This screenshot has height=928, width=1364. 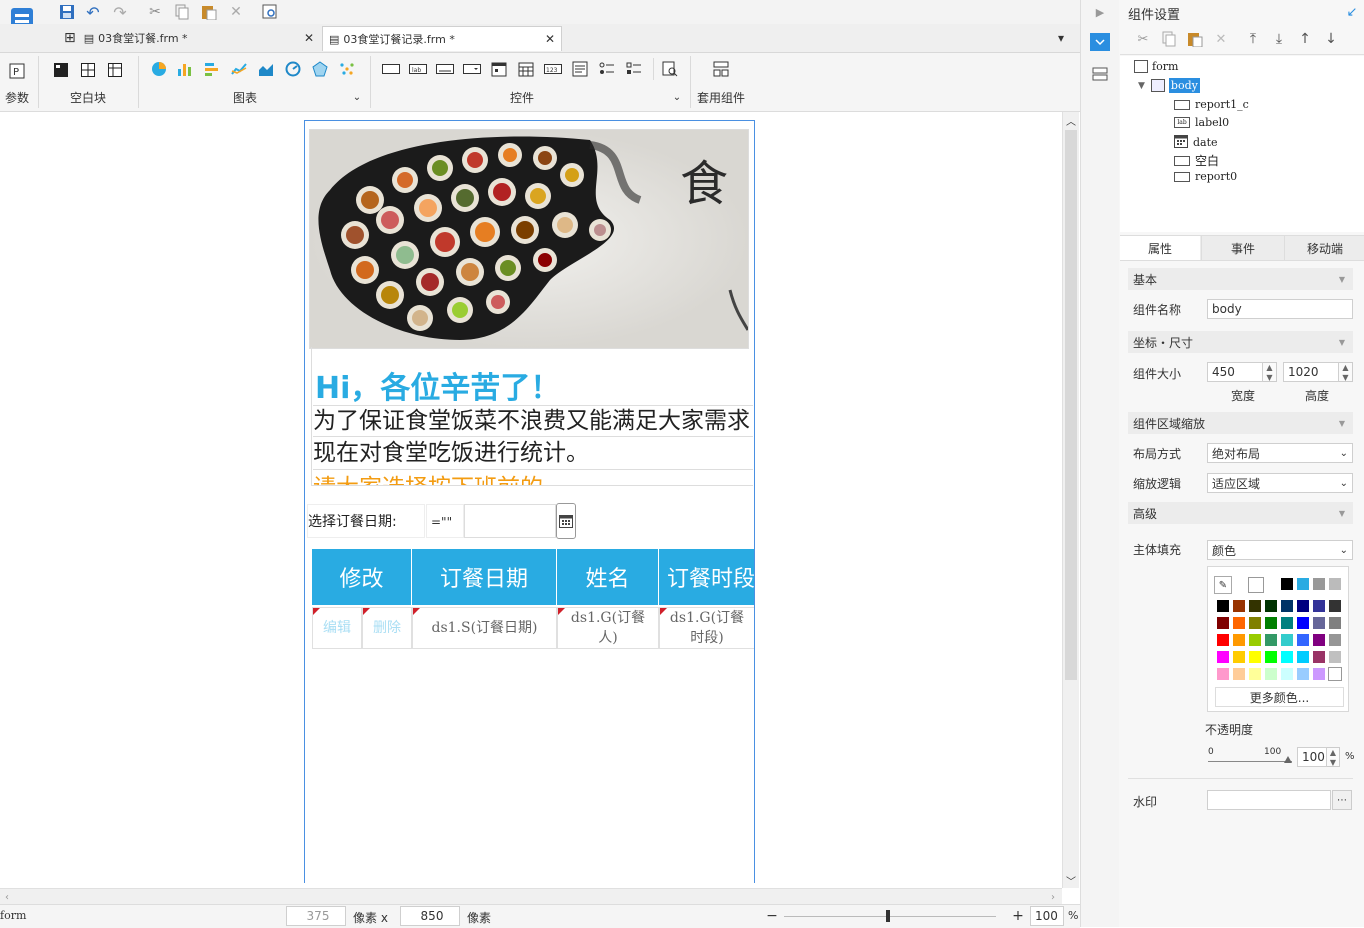 I want to click on position-x-field: 375, so click(x=316, y=916).